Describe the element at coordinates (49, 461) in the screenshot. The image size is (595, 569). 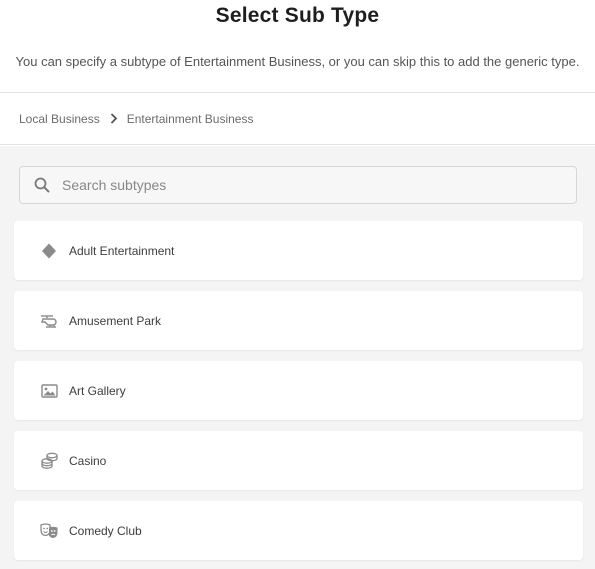
I see `coins-icon` at that location.